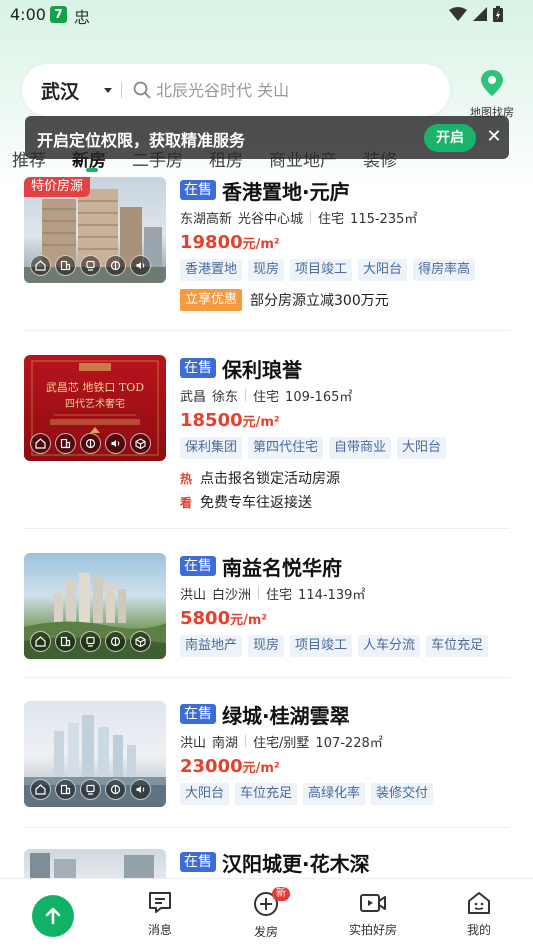 This screenshot has height=948, width=533. I want to click on location-banner-text: 开启定位权限，获取精准服务, so click(141, 140).